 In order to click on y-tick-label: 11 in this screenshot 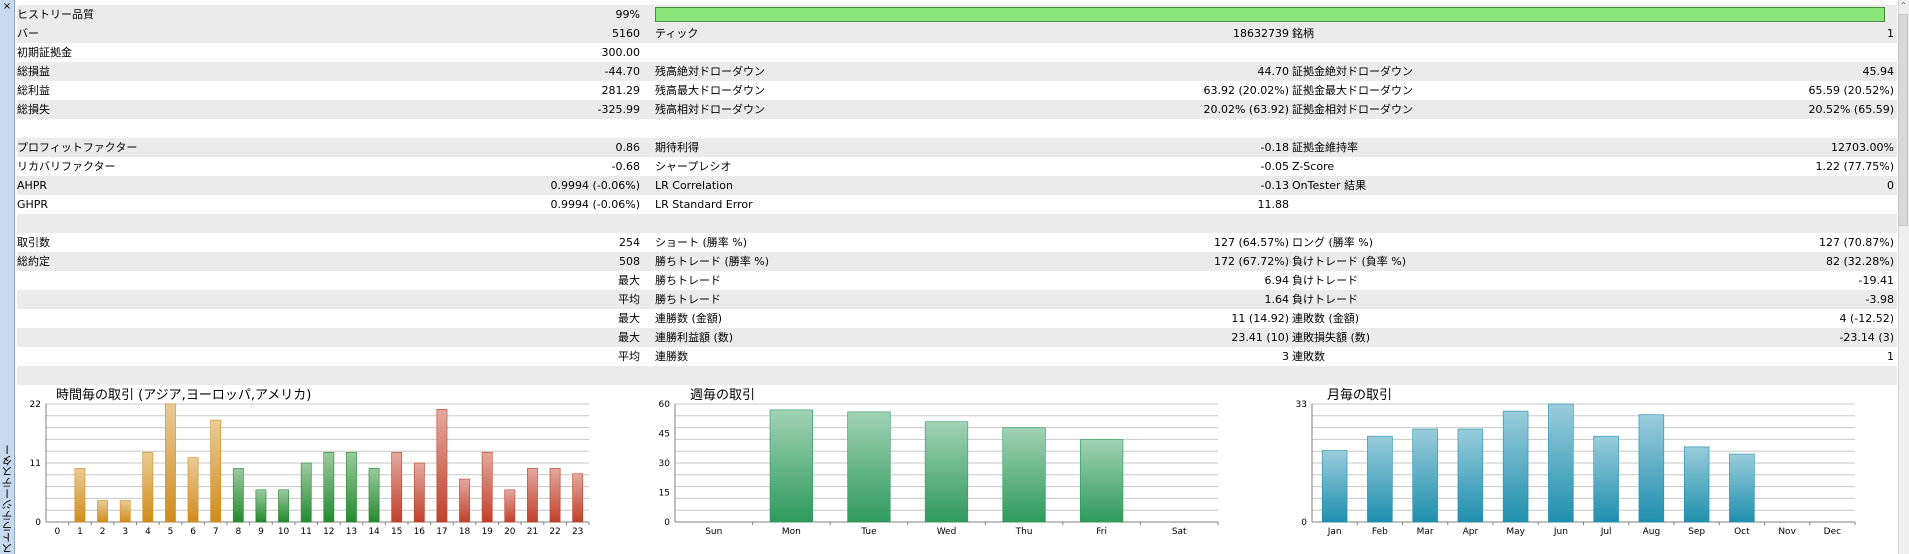, I will do `click(35, 464)`.